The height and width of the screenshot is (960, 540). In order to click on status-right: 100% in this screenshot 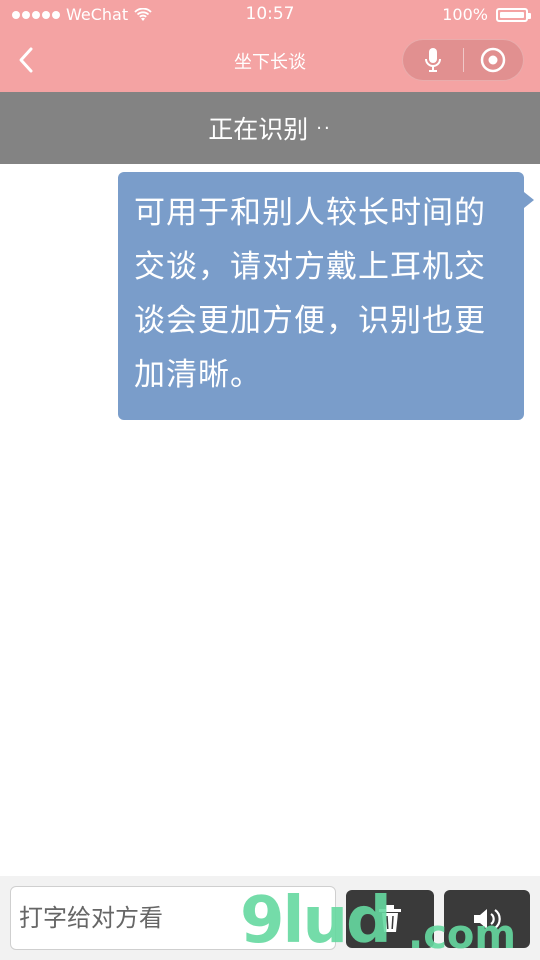, I will do `click(486, 14)`.